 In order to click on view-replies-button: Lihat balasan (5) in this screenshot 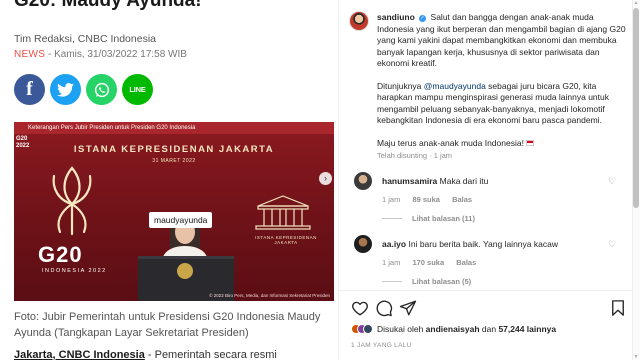, I will do `click(426, 281)`.